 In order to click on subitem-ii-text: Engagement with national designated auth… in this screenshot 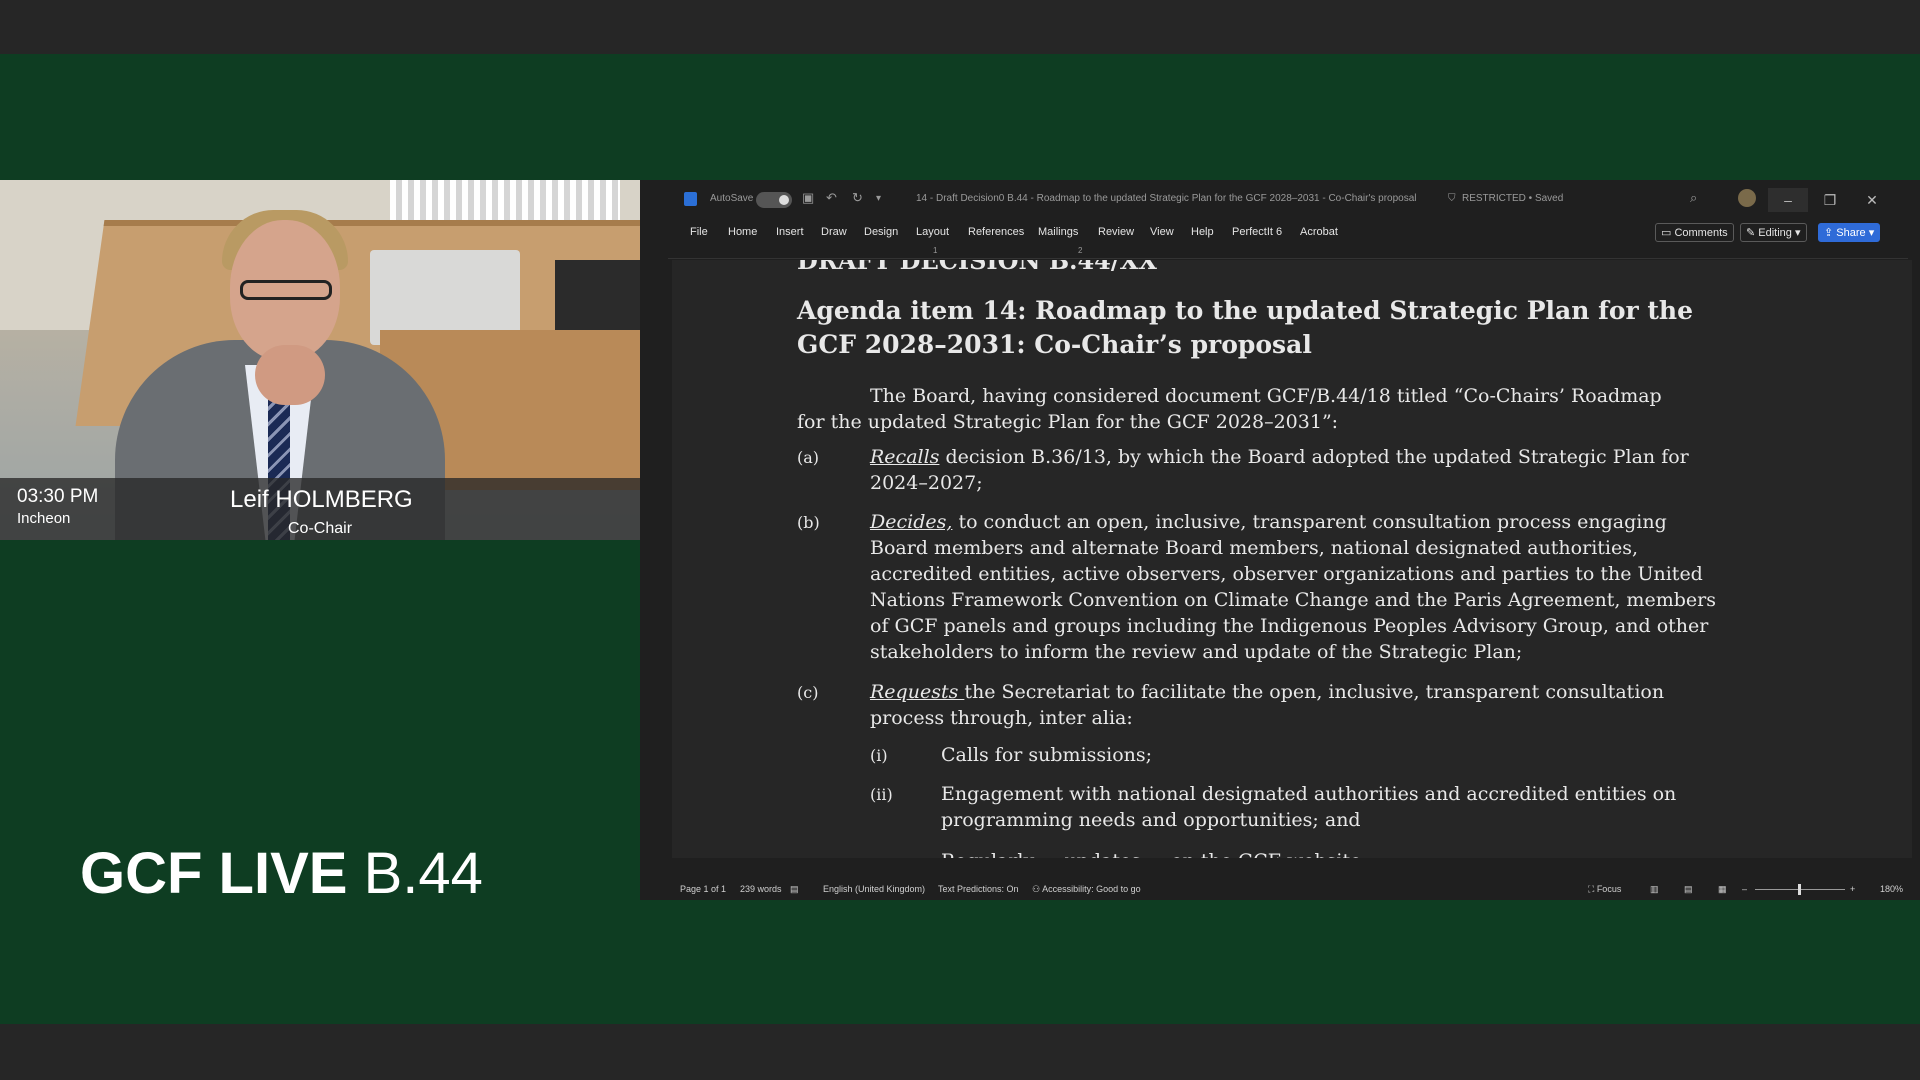, I will do `click(1309, 807)`.